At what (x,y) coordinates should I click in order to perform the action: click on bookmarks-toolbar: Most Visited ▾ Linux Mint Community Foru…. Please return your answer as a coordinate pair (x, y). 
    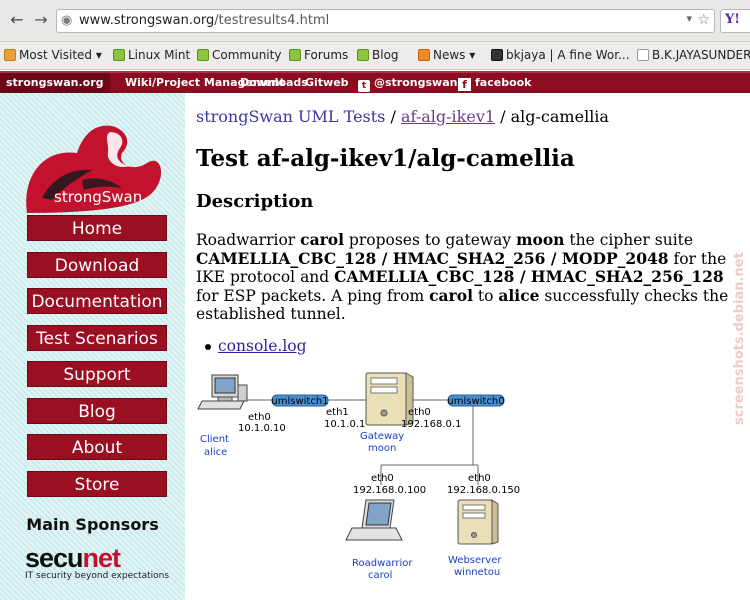
    Looking at the image, I should click on (375, 56).